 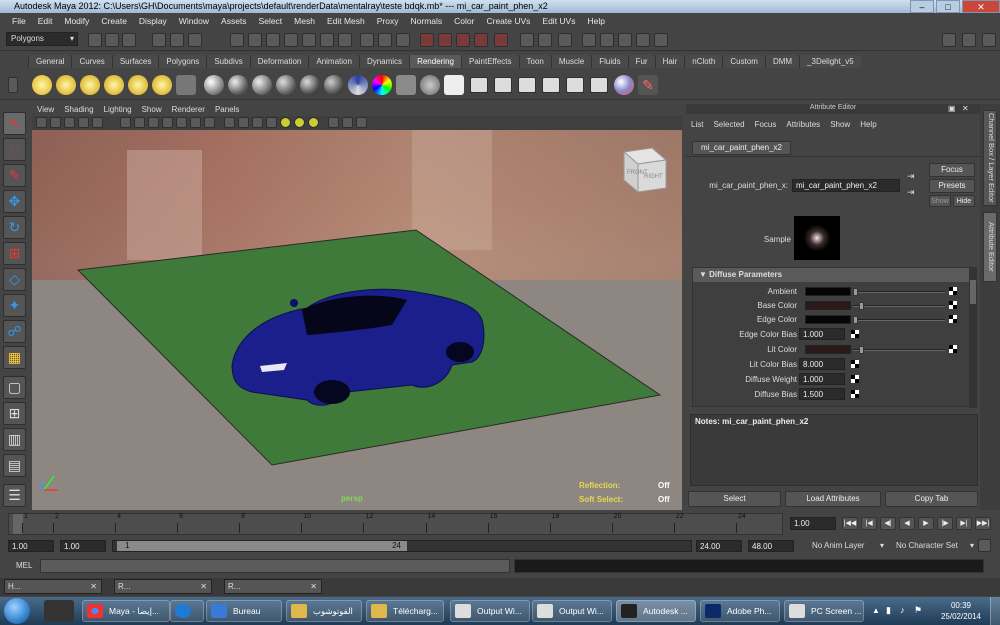 What do you see at coordinates (728, 125) in the screenshot?
I see `ae-menu-selected: Selected` at bounding box center [728, 125].